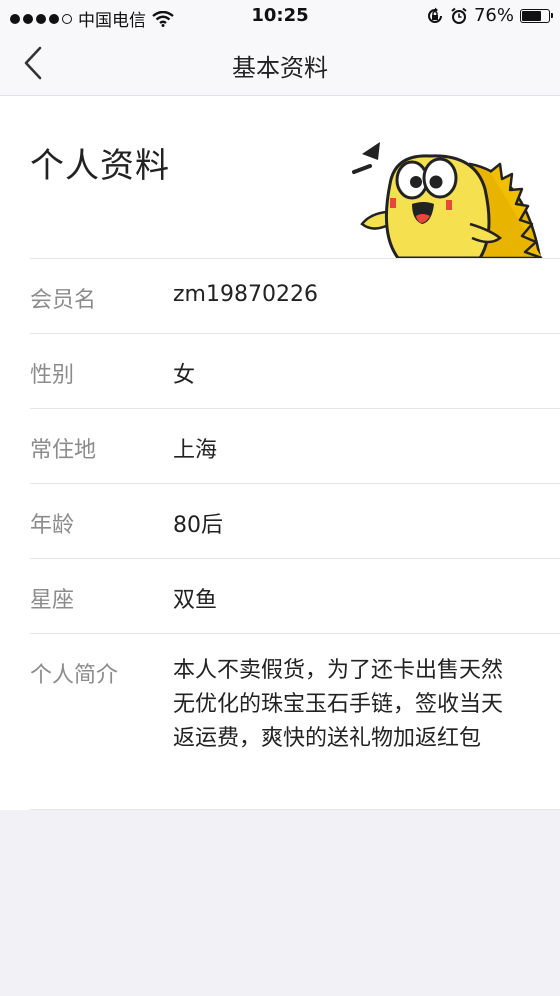 The height and width of the screenshot is (996, 560). Describe the element at coordinates (280, 68) in the screenshot. I see `page-title: 基本资料` at that location.